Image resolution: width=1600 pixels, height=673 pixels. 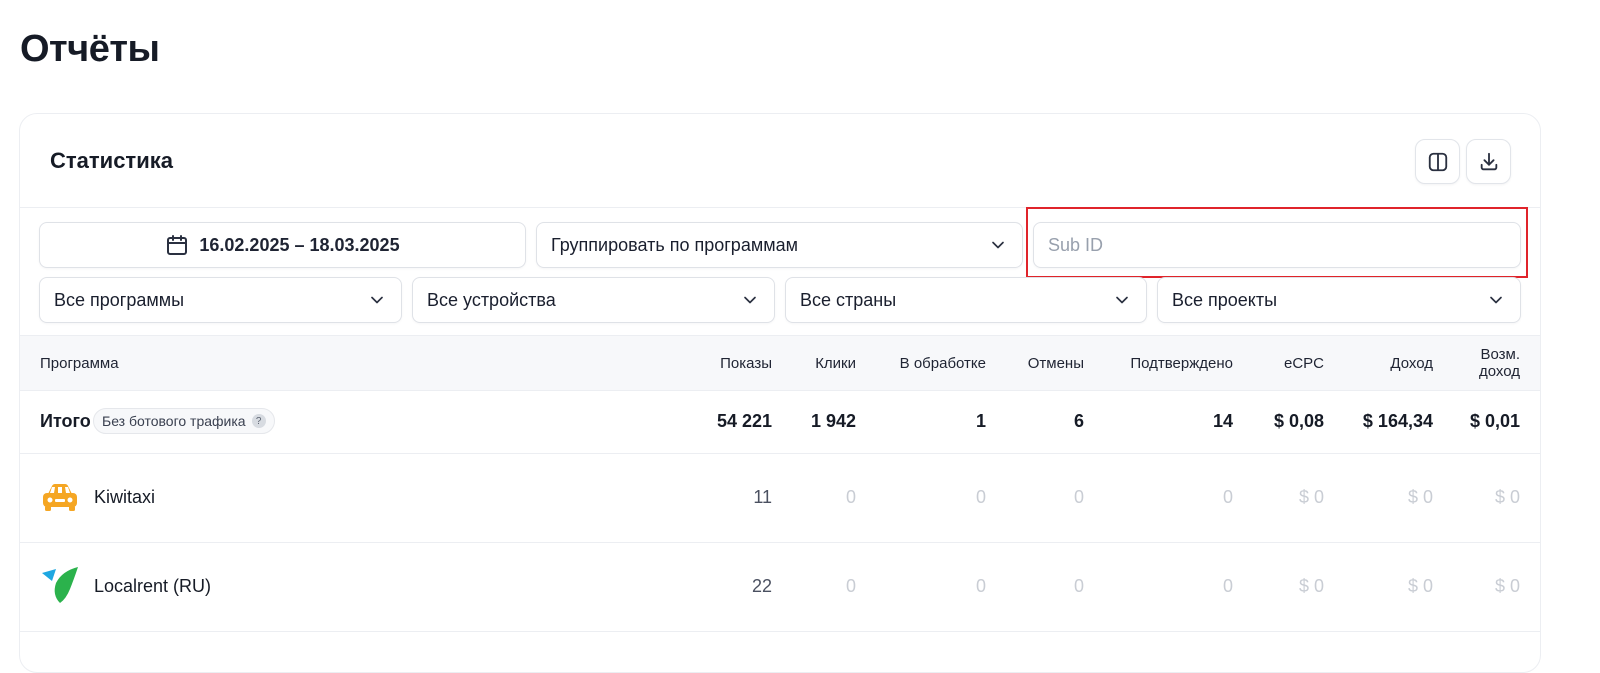 What do you see at coordinates (1056, 363) in the screenshot?
I see `col-cancels: Отмены` at bounding box center [1056, 363].